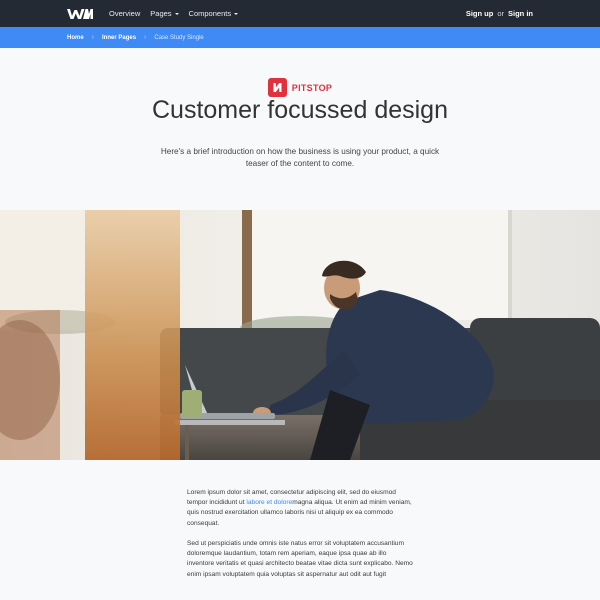 The image size is (600, 600). I want to click on page-title: Customer focussed design, so click(300, 110).